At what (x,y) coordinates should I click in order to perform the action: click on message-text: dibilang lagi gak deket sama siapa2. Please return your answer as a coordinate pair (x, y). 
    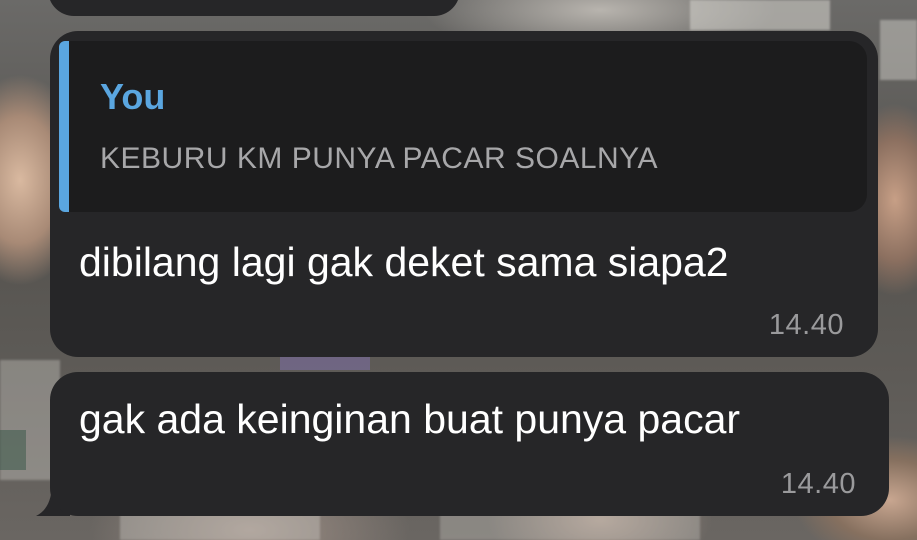
    Looking at the image, I should click on (404, 262).